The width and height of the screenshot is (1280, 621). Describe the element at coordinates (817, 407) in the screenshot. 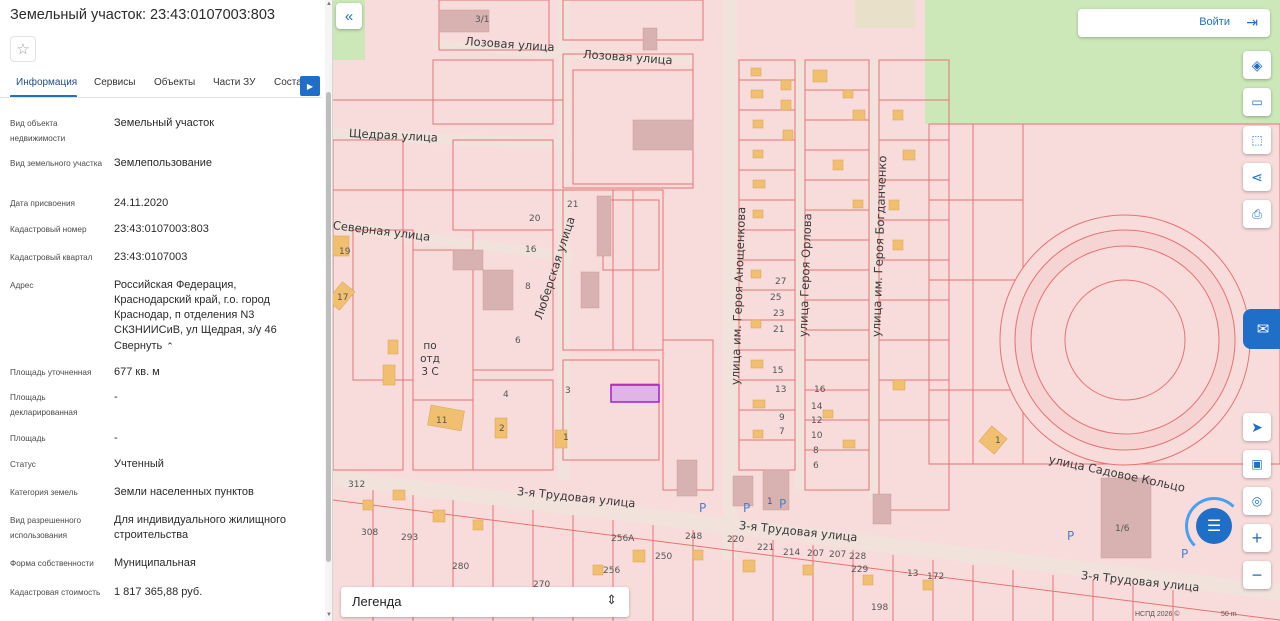

I see `parcel-number: 14` at that location.